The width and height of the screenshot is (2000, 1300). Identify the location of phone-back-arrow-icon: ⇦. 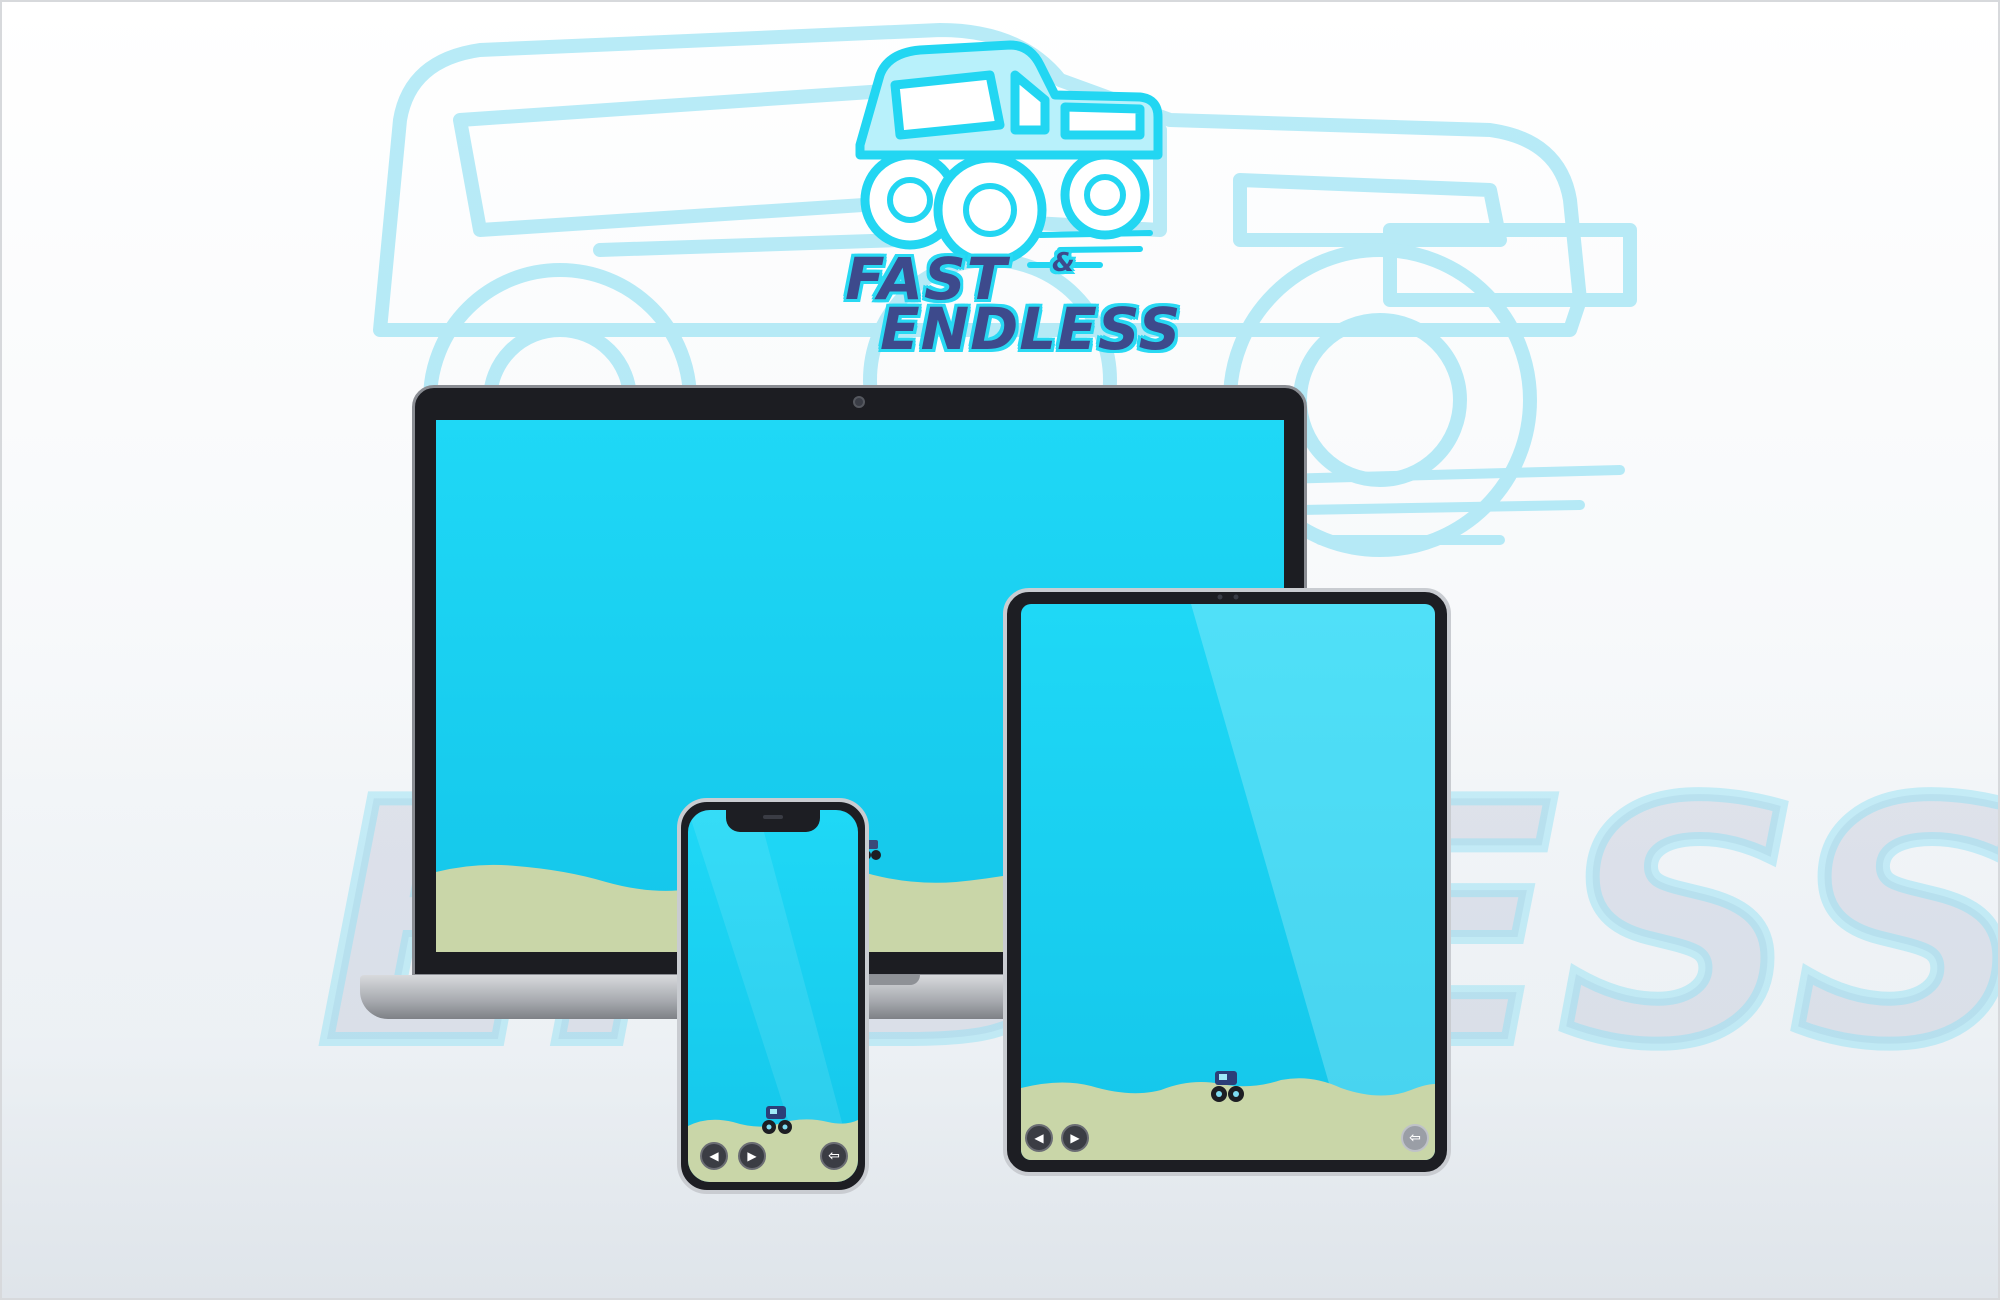
(834, 1156).